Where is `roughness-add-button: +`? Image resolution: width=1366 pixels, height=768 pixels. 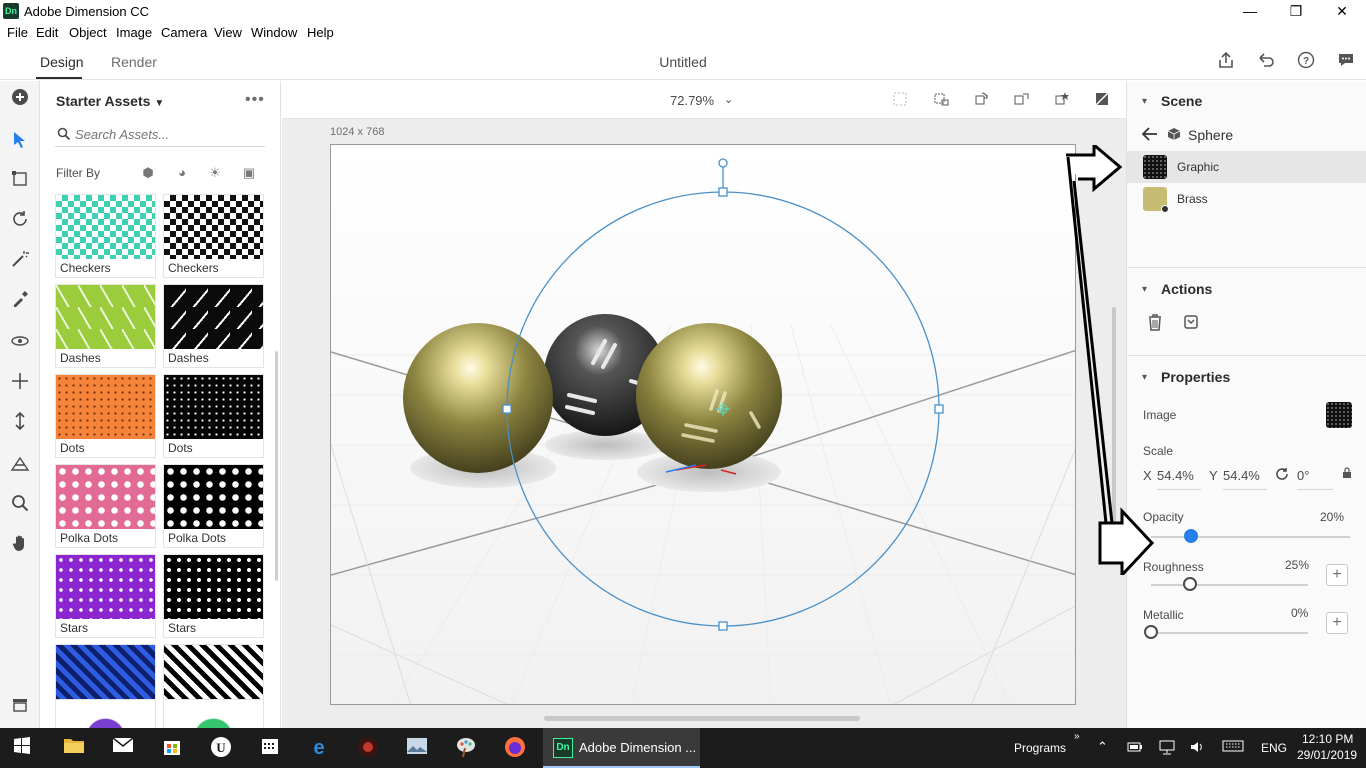 roughness-add-button: + is located at coordinates (1337, 575).